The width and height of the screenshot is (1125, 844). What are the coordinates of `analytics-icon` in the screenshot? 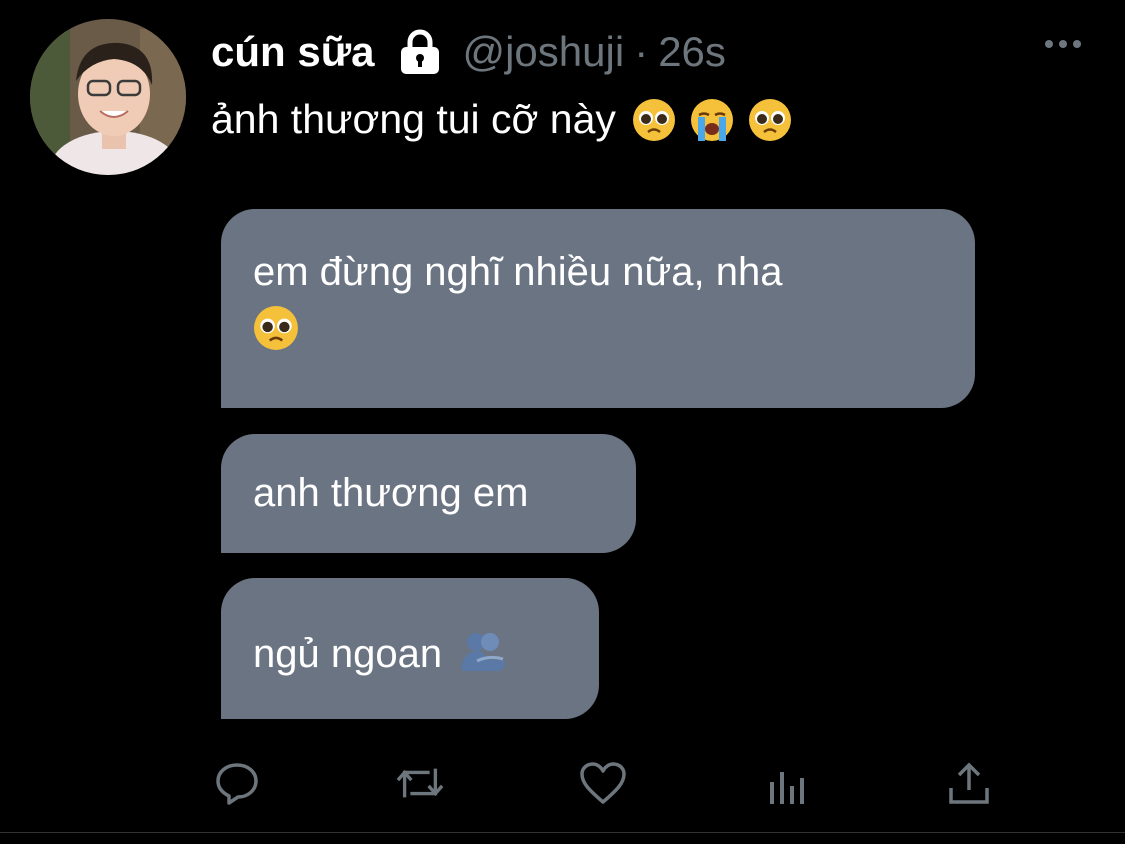 It's located at (787, 788).